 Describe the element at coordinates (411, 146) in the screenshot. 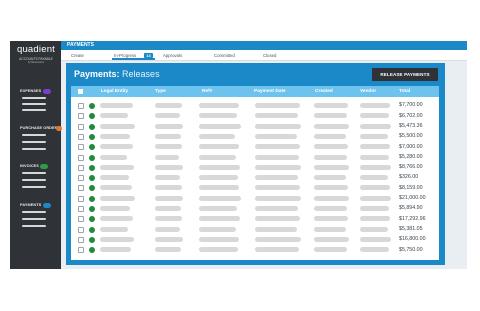

I see `row-total: $7,000.00` at that location.